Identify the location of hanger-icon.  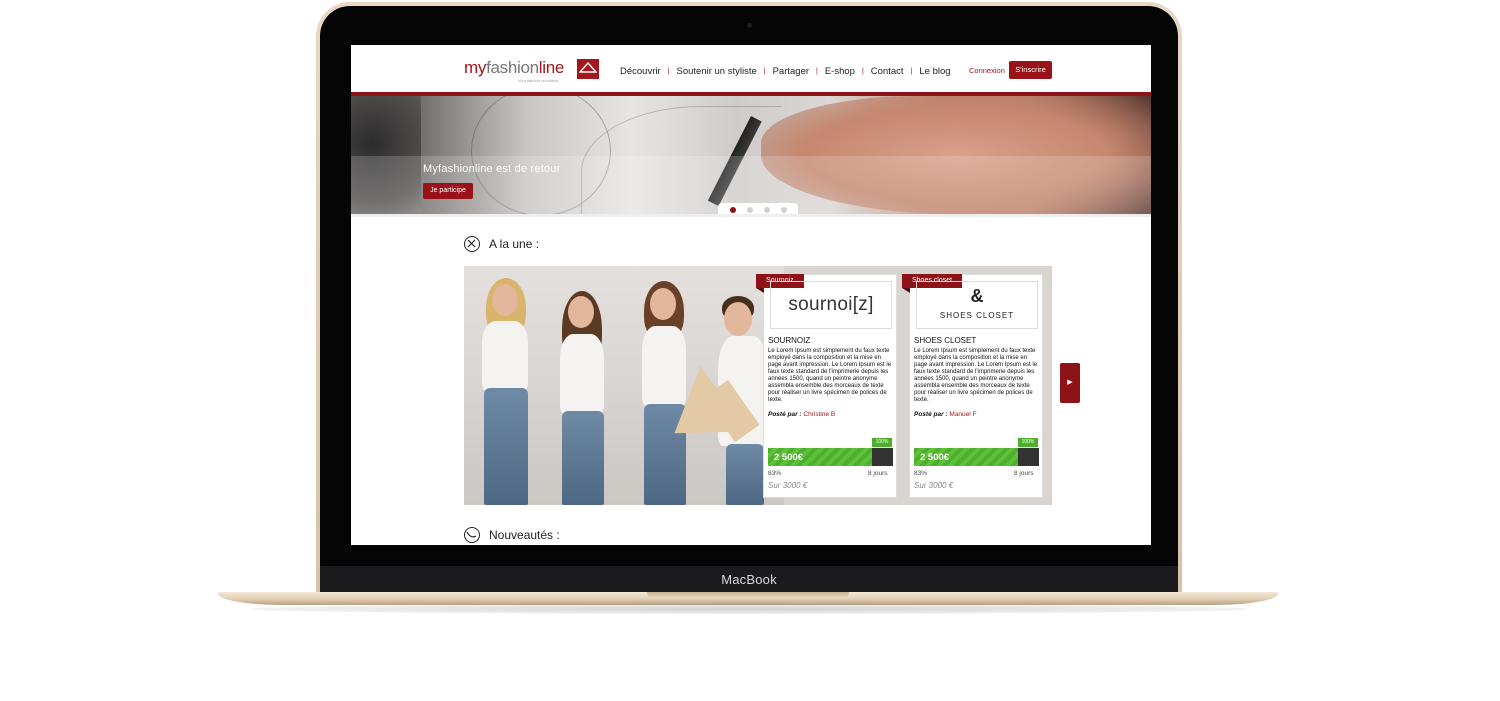
(588, 69).